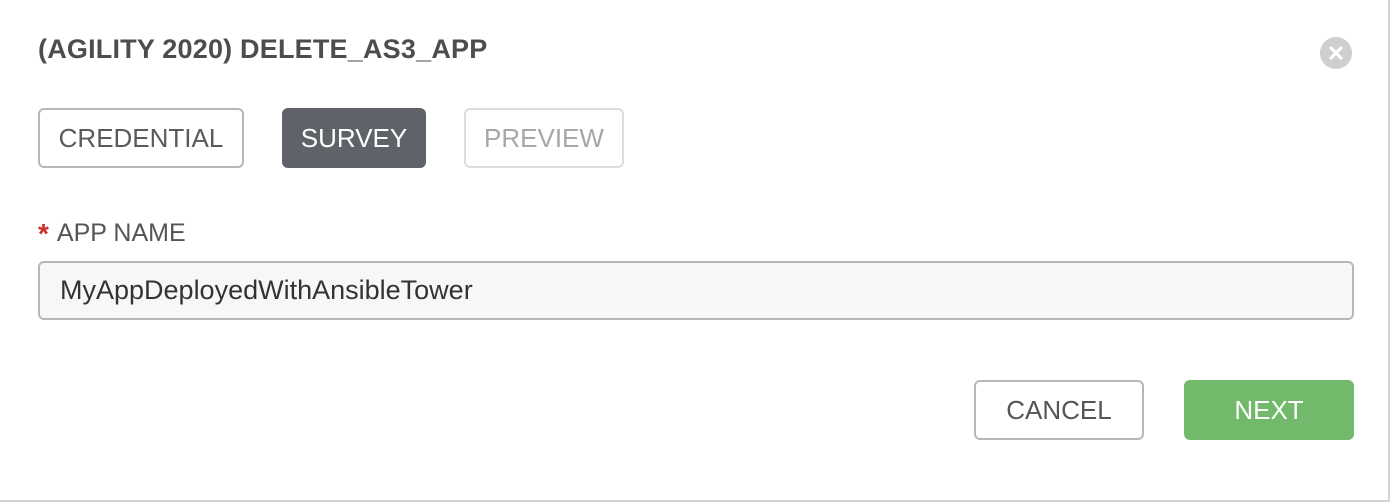 The image size is (1390, 502). I want to click on next-button: NEXT, so click(1269, 410).